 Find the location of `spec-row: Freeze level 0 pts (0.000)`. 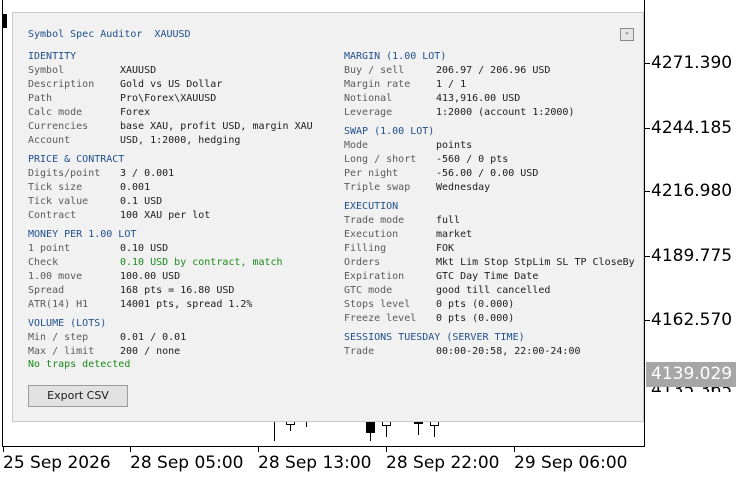

spec-row: Freeze level 0 pts (0.000) is located at coordinates (494, 319).